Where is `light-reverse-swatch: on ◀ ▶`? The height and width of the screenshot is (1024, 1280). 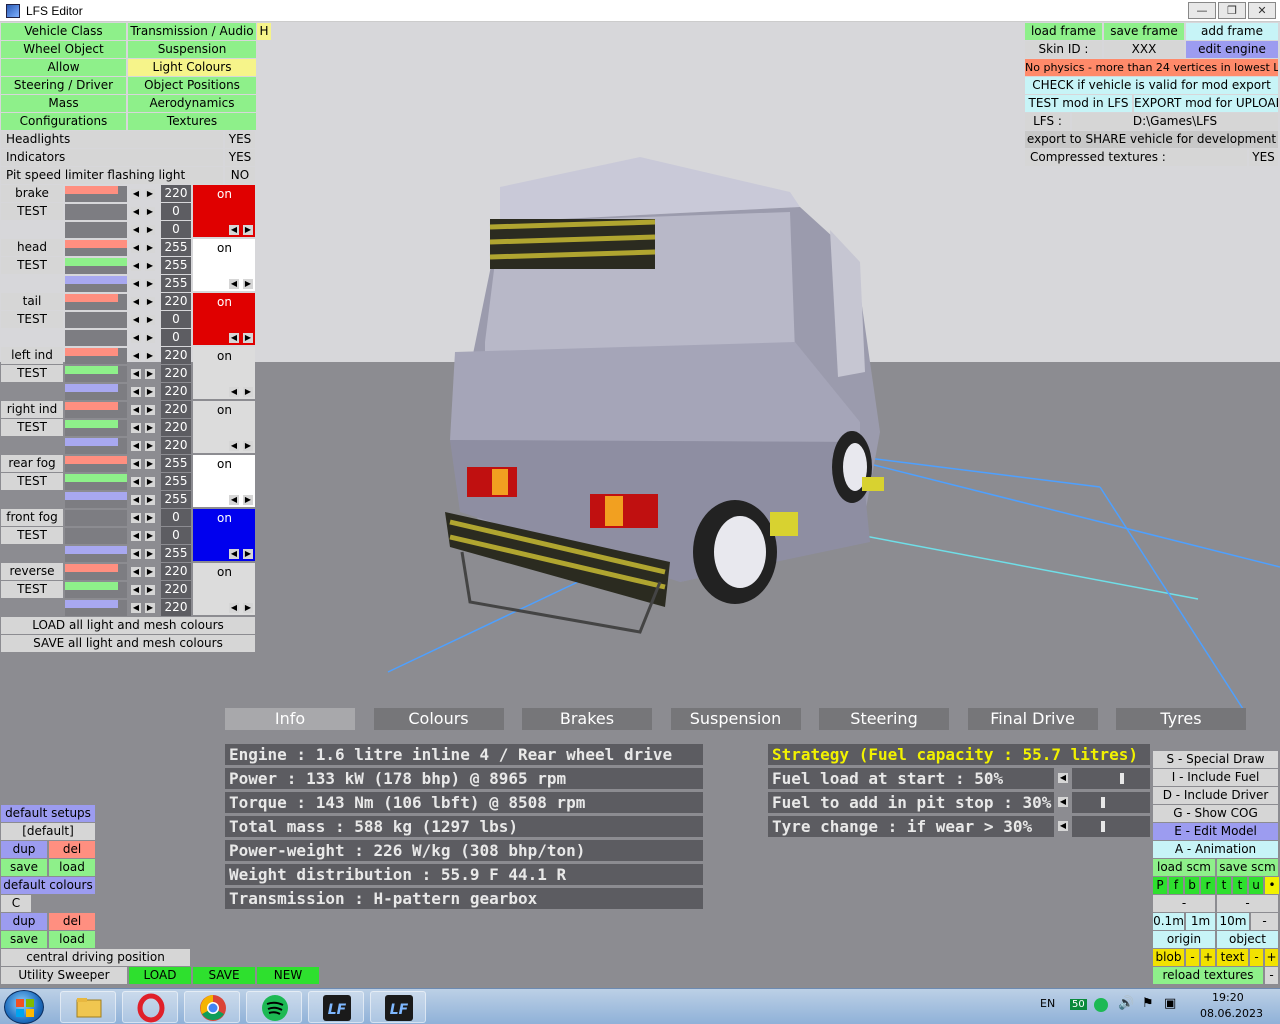
light-reverse-swatch: on ◀ ▶ is located at coordinates (224, 589).